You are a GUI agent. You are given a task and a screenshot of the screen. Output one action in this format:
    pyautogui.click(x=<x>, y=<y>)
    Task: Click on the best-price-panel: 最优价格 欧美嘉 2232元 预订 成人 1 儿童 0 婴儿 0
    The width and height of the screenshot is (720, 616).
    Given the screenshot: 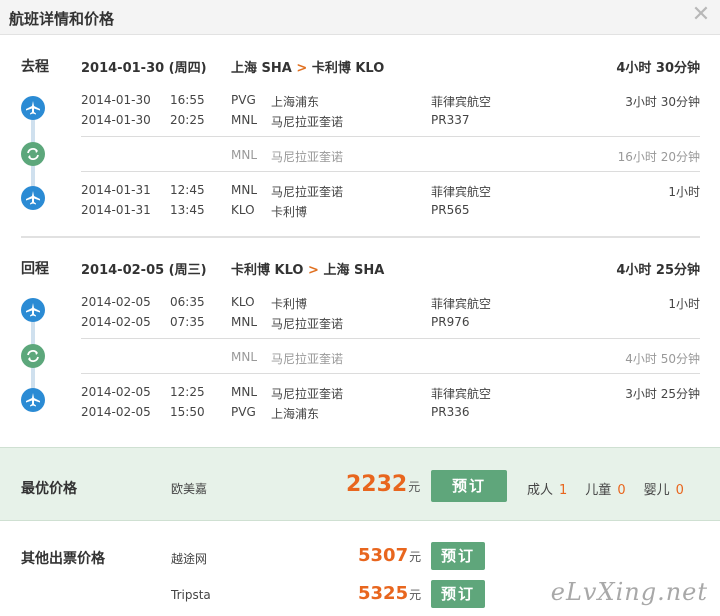 What is the action you would take?
    pyautogui.click(x=360, y=484)
    